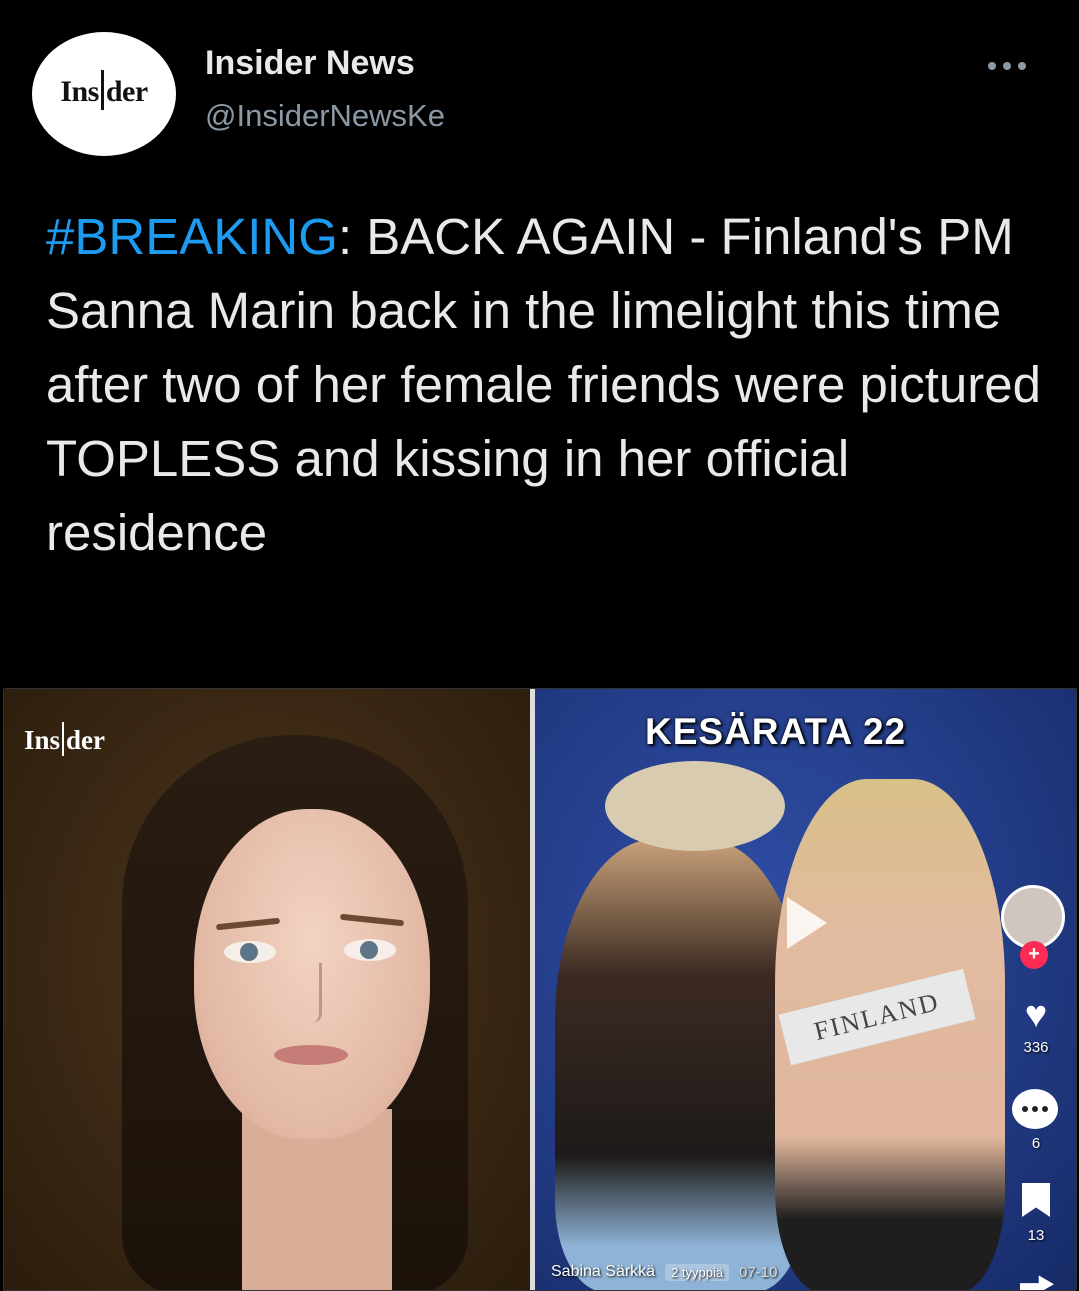  What do you see at coordinates (1036, 1143) in the screenshot?
I see `comment-count: 6` at bounding box center [1036, 1143].